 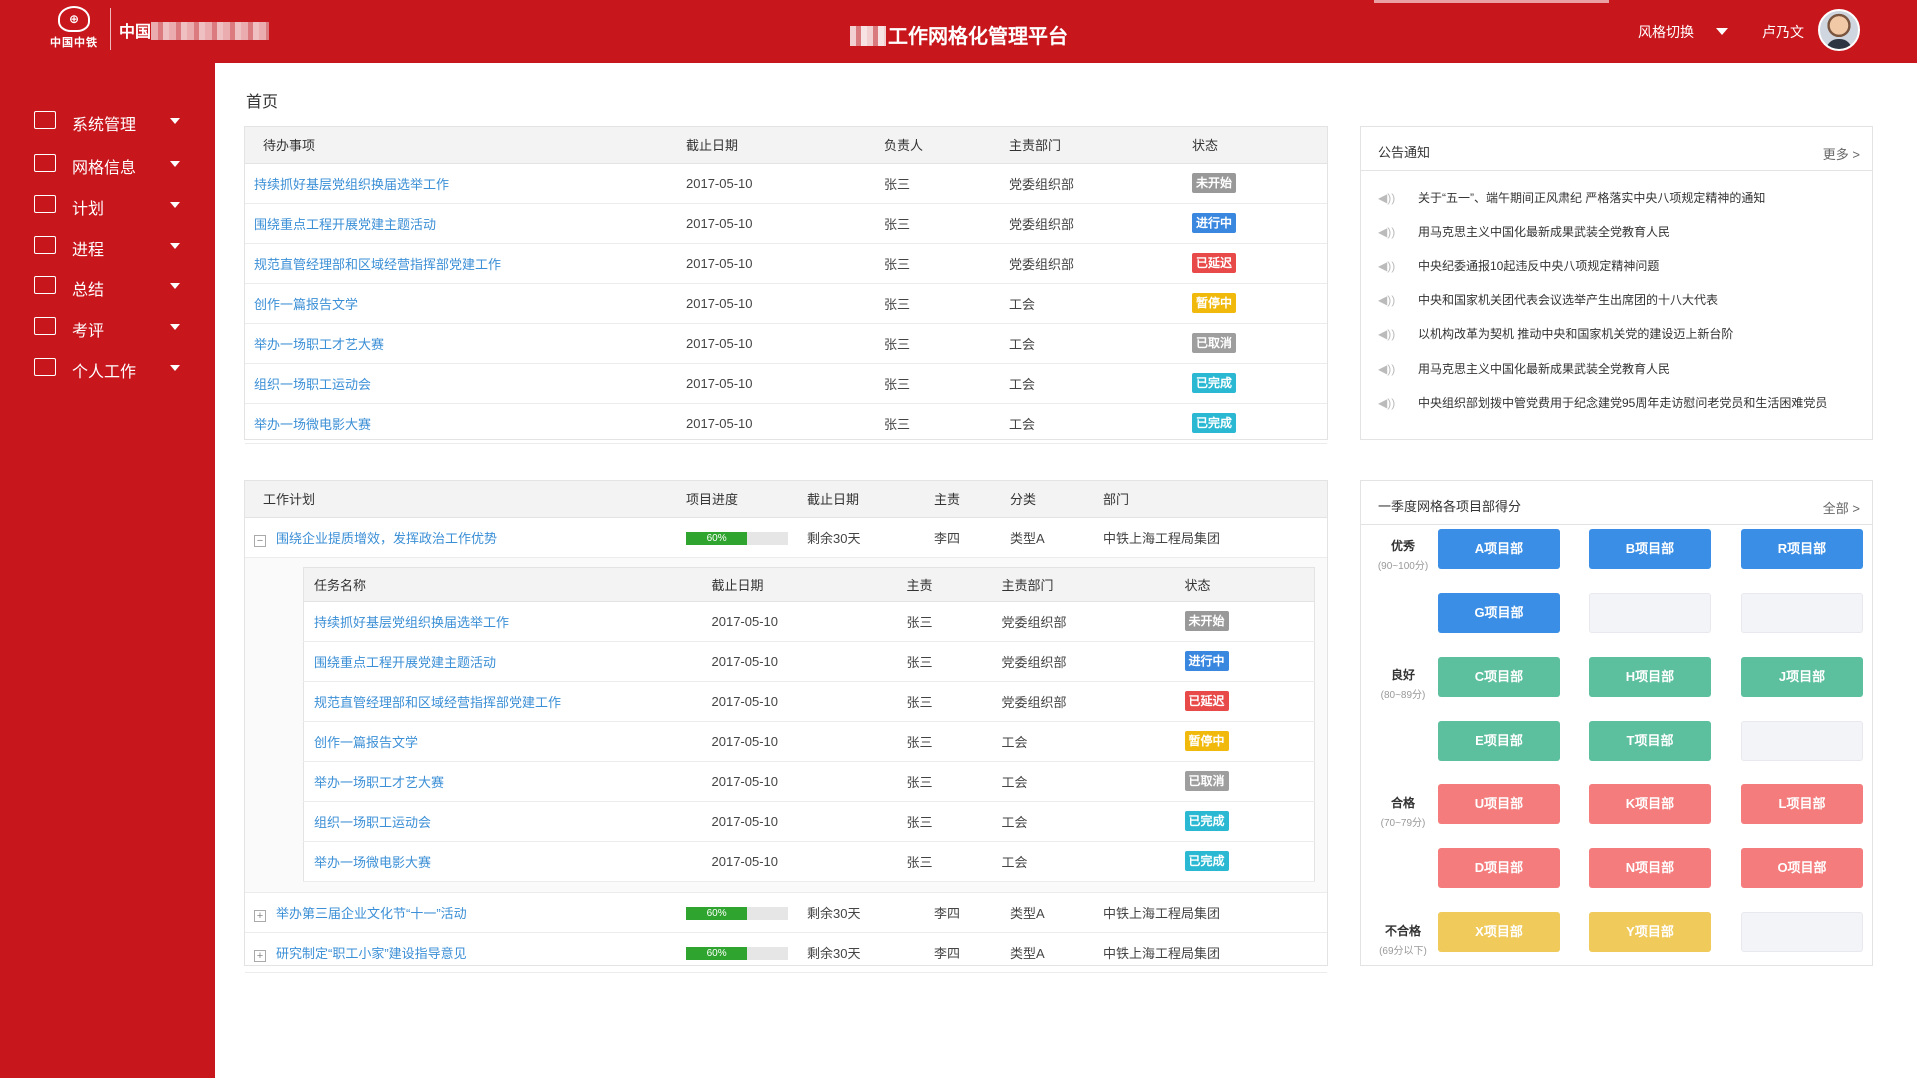 What do you see at coordinates (954, 584) in the screenshot?
I see `col-owner: 主责` at bounding box center [954, 584].